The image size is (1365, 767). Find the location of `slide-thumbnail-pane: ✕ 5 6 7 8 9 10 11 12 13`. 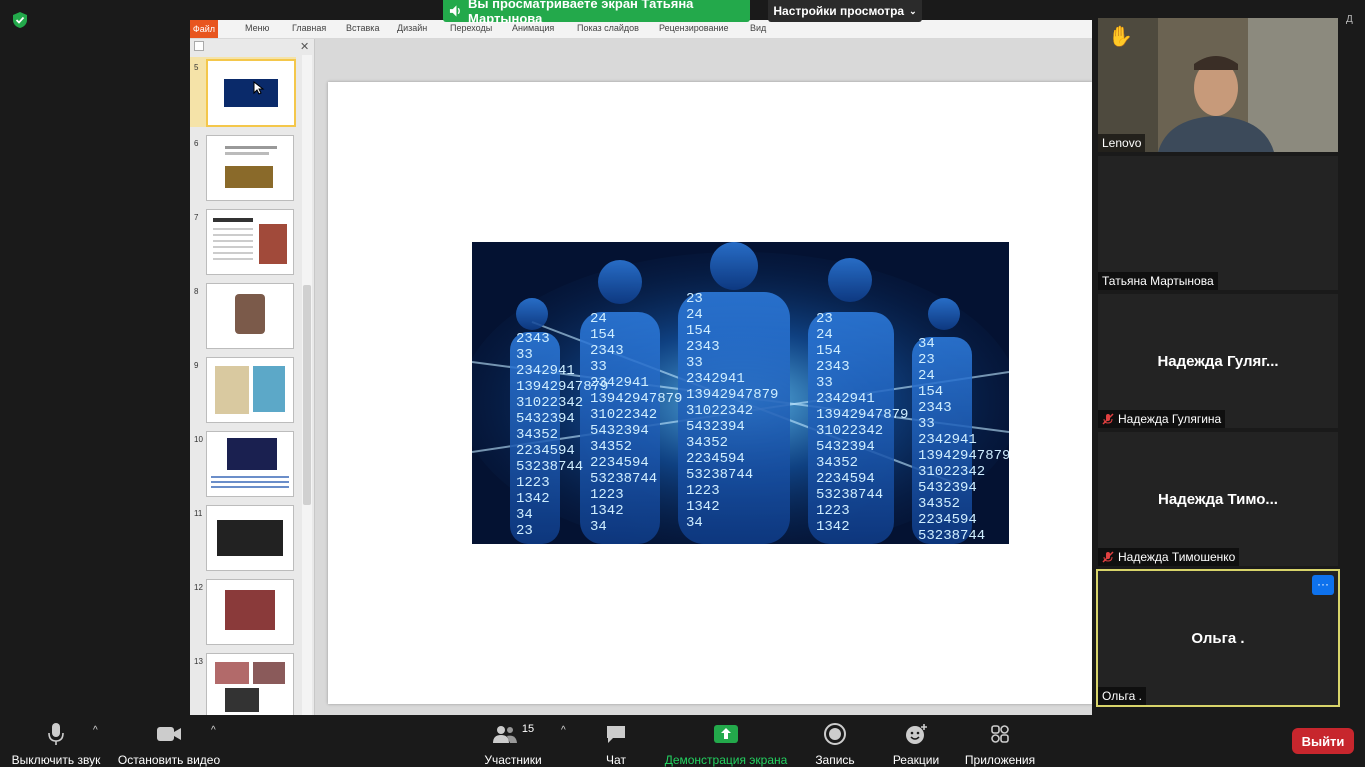

slide-thumbnail-pane: ✕ 5 6 7 8 9 10 11 12 13 is located at coordinates (252, 377).